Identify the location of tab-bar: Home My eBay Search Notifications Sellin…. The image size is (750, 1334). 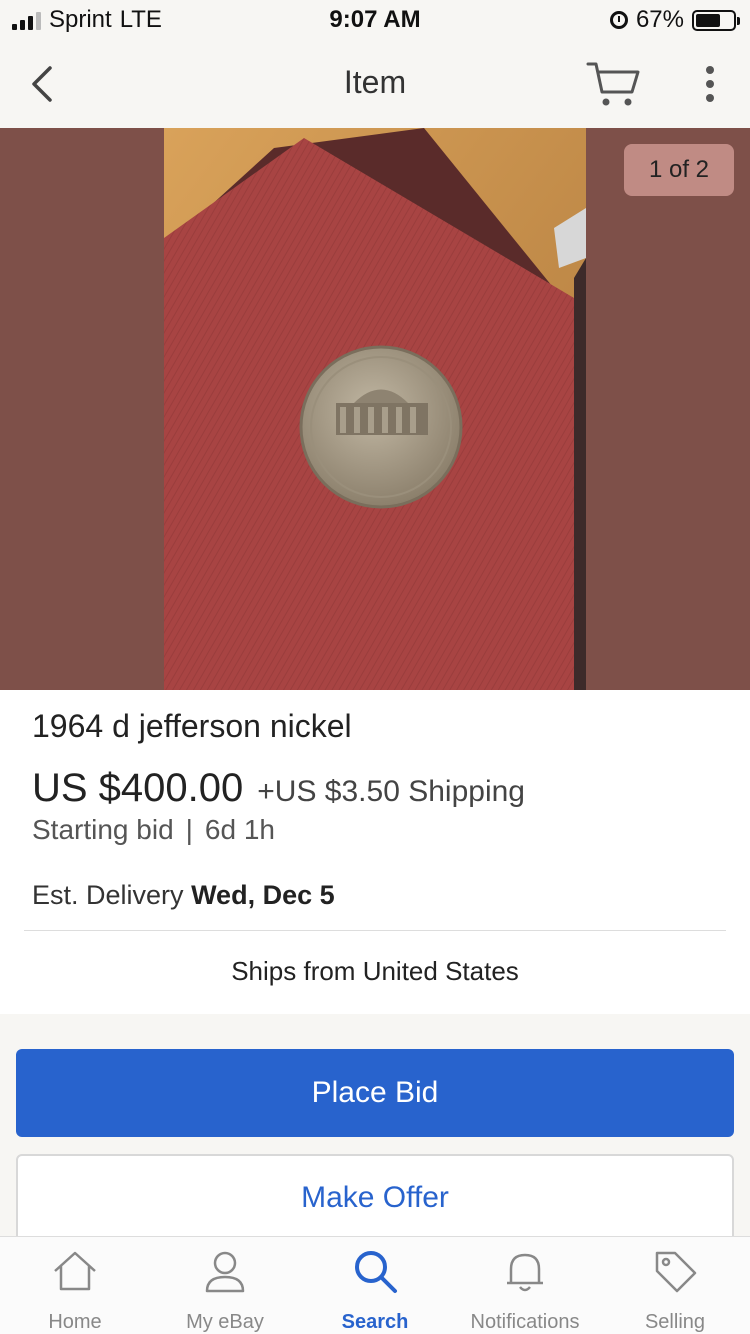
(375, 1285).